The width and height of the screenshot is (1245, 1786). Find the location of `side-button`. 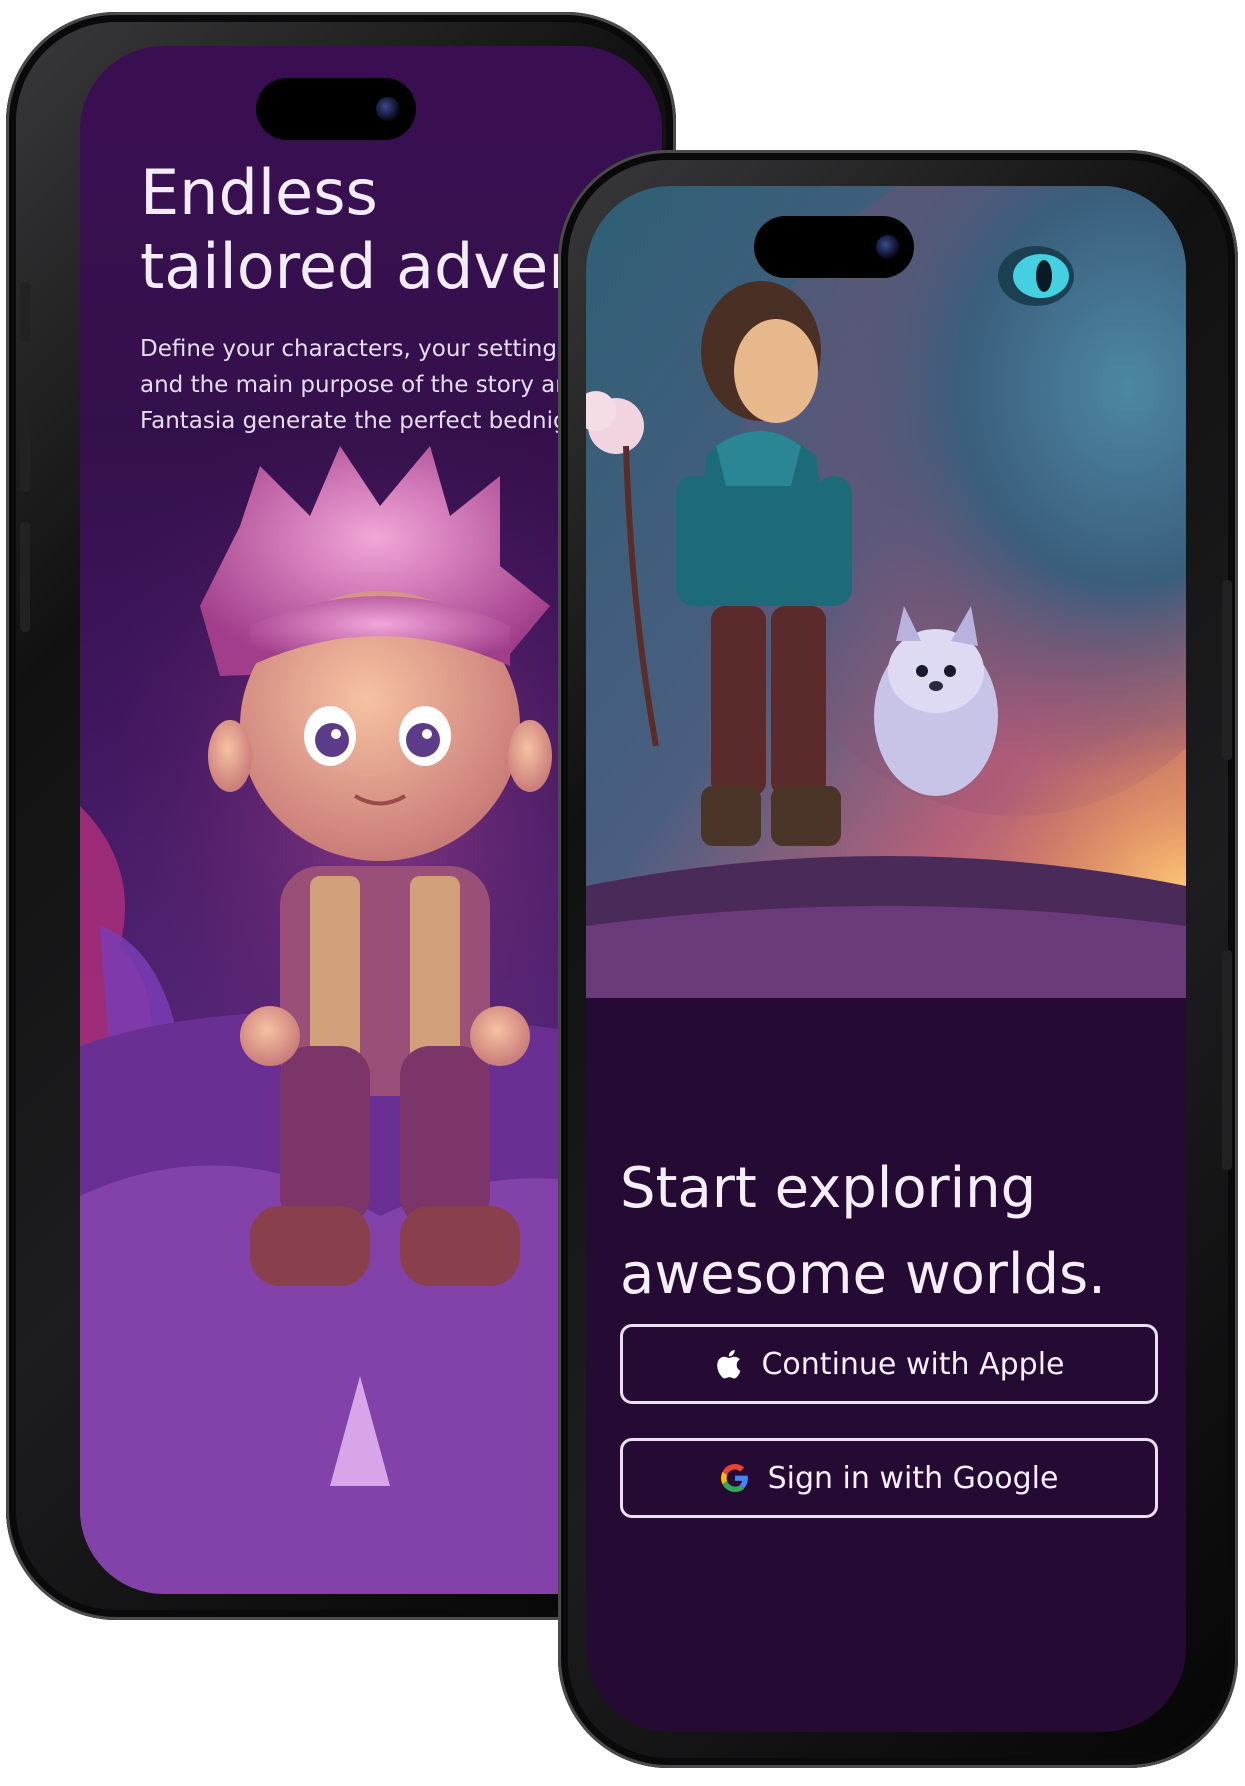

side-button is located at coordinates (1227, 1060).